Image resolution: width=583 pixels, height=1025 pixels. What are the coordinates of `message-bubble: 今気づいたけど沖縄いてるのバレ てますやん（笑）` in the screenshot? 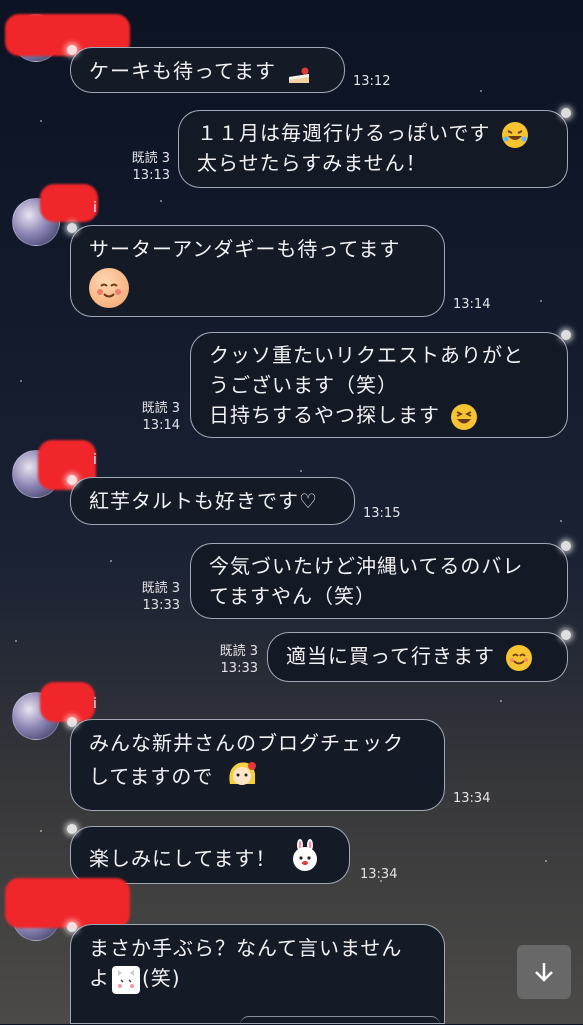 It's located at (380, 580).